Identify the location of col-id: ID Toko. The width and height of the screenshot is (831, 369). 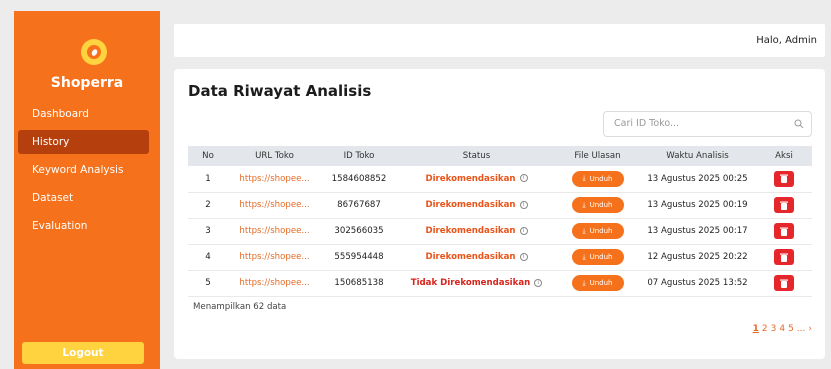
(359, 156).